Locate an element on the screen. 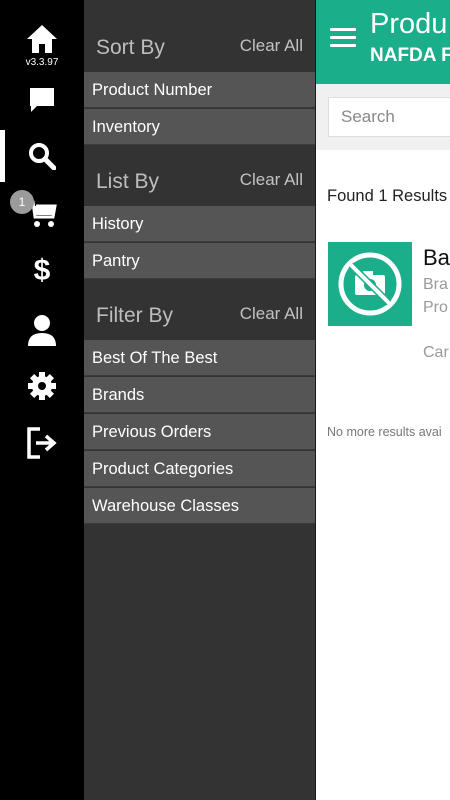  list-clear-all-button: Clear All is located at coordinates (271, 180).